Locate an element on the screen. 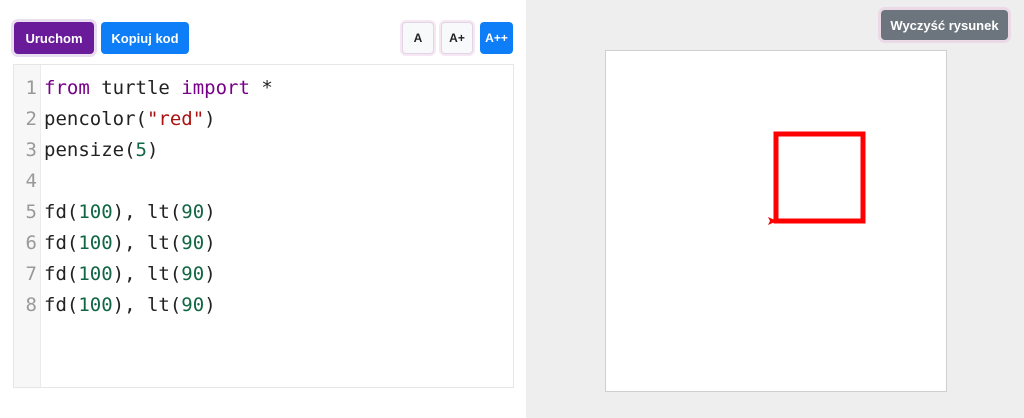  line-number: 4 is located at coordinates (31, 180).